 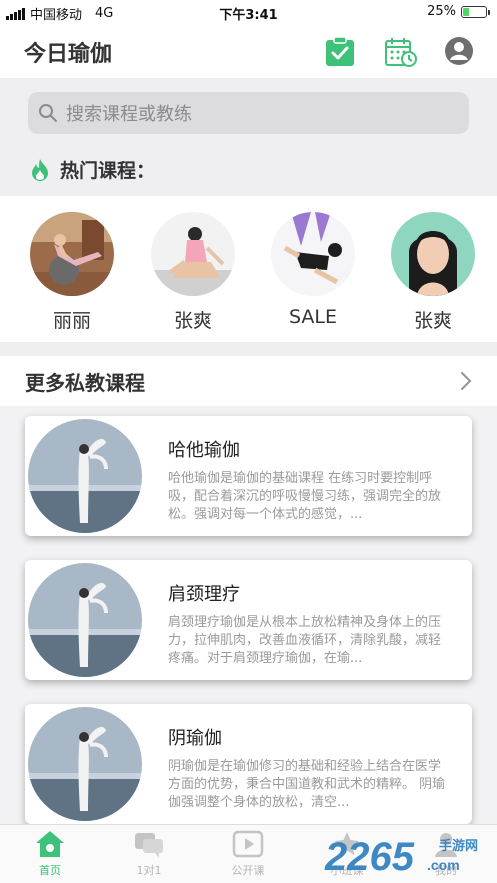 What do you see at coordinates (248, 844) in the screenshot?
I see `play-icon` at bounding box center [248, 844].